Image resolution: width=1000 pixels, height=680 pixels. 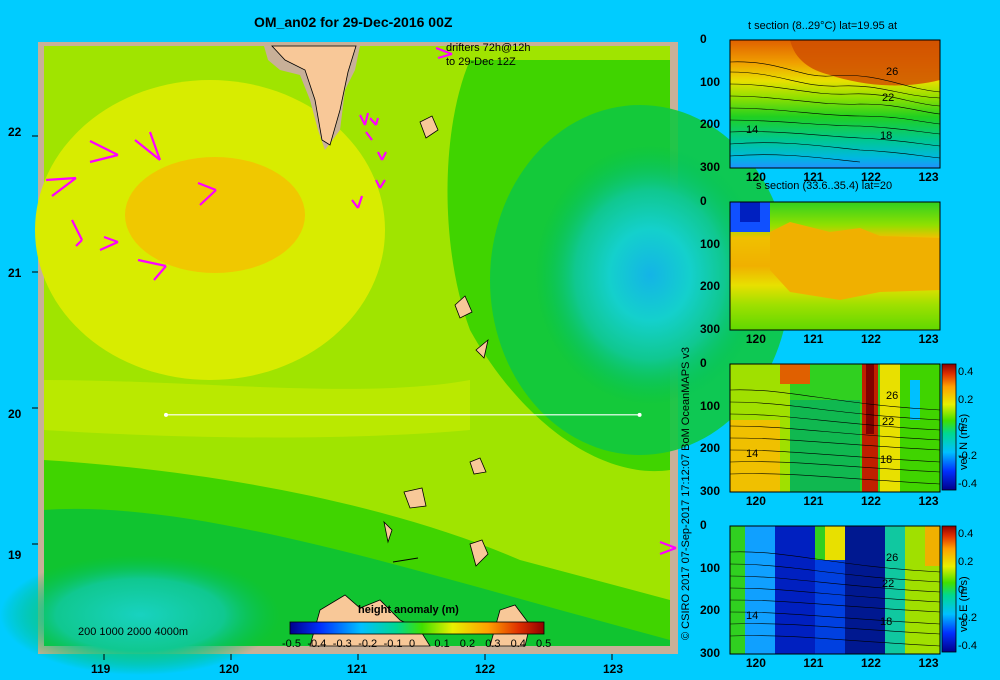 I want to click on vel-e-panel, so click(x=843, y=590).